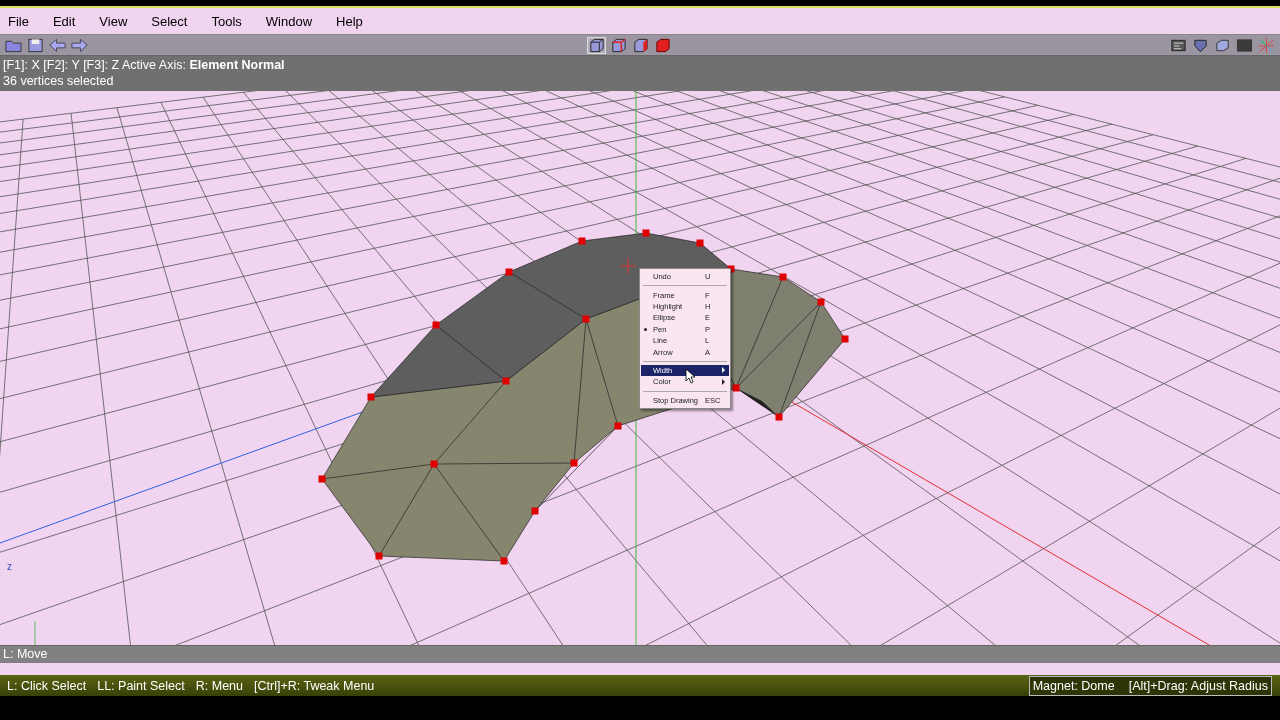  What do you see at coordinates (118, 21) in the screenshot?
I see `menu-item: View` at bounding box center [118, 21].